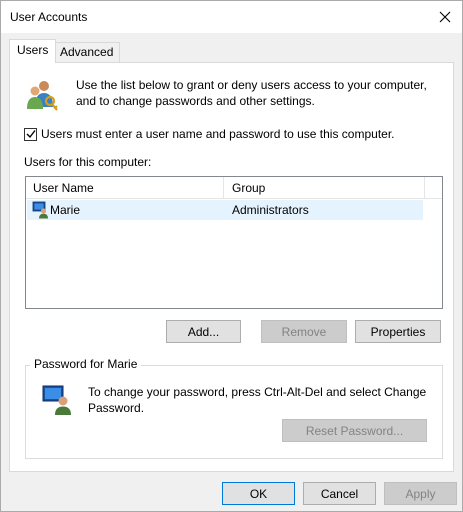 Image resolution: width=463 pixels, height=512 pixels. What do you see at coordinates (304, 331) in the screenshot?
I see `remove-button: Remove` at bounding box center [304, 331].